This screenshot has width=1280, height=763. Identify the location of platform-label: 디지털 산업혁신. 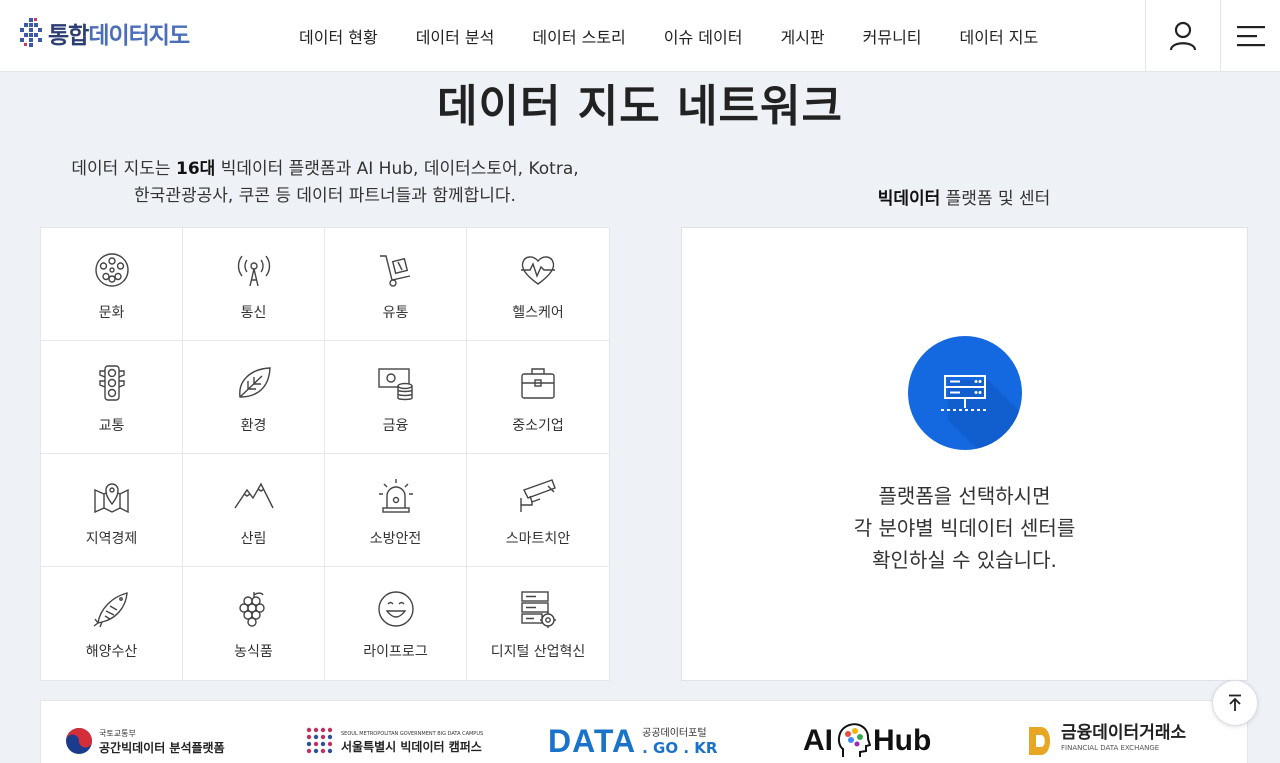
(538, 652).